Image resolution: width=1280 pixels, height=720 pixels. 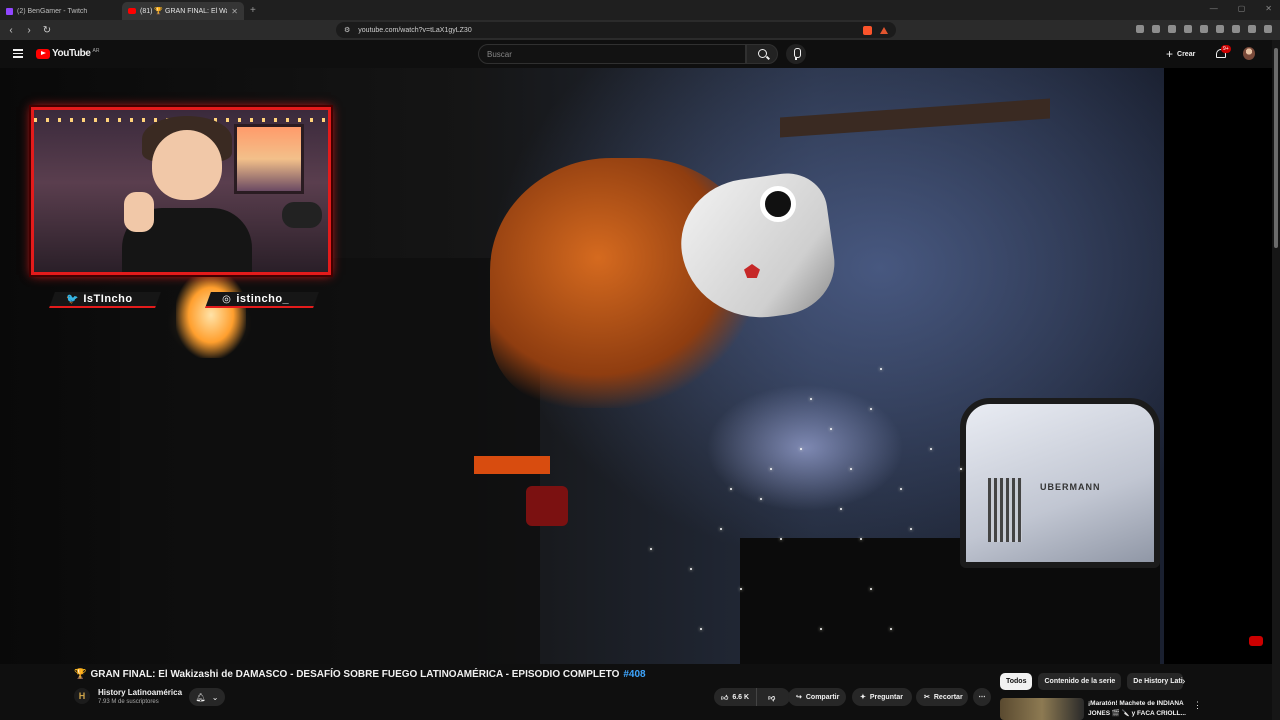 What do you see at coordinates (139, 212) in the screenshot?
I see `avatar-hand` at bounding box center [139, 212].